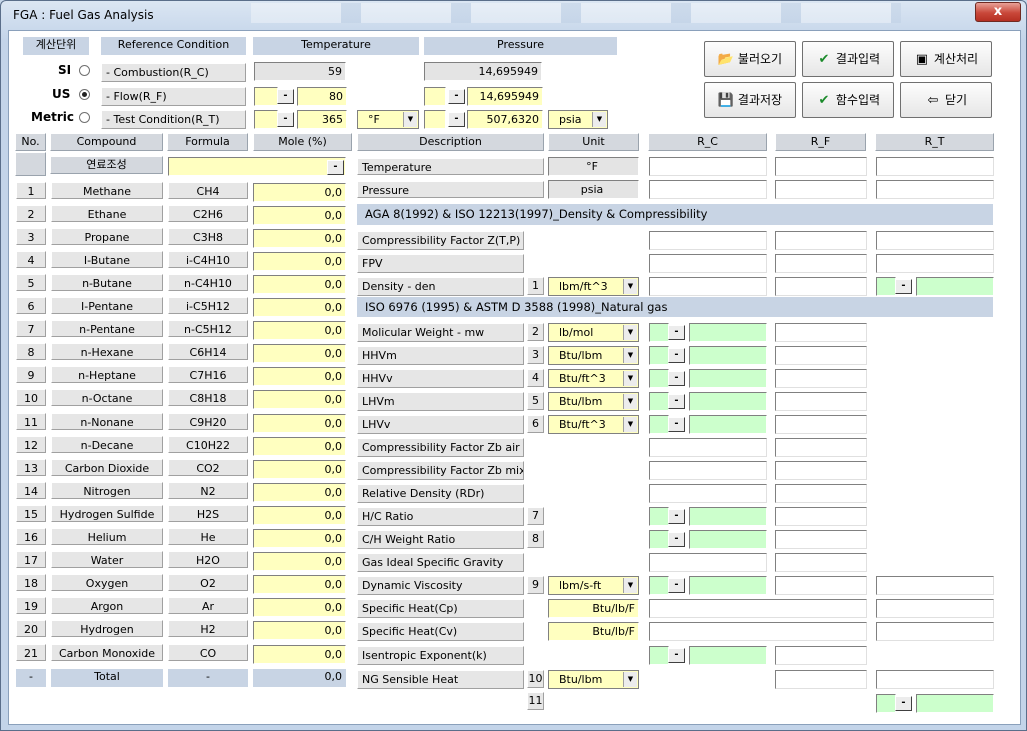  What do you see at coordinates (266, 96) in the screenshot?
I see `temp-extra-field` at bounding box center [266, 96].